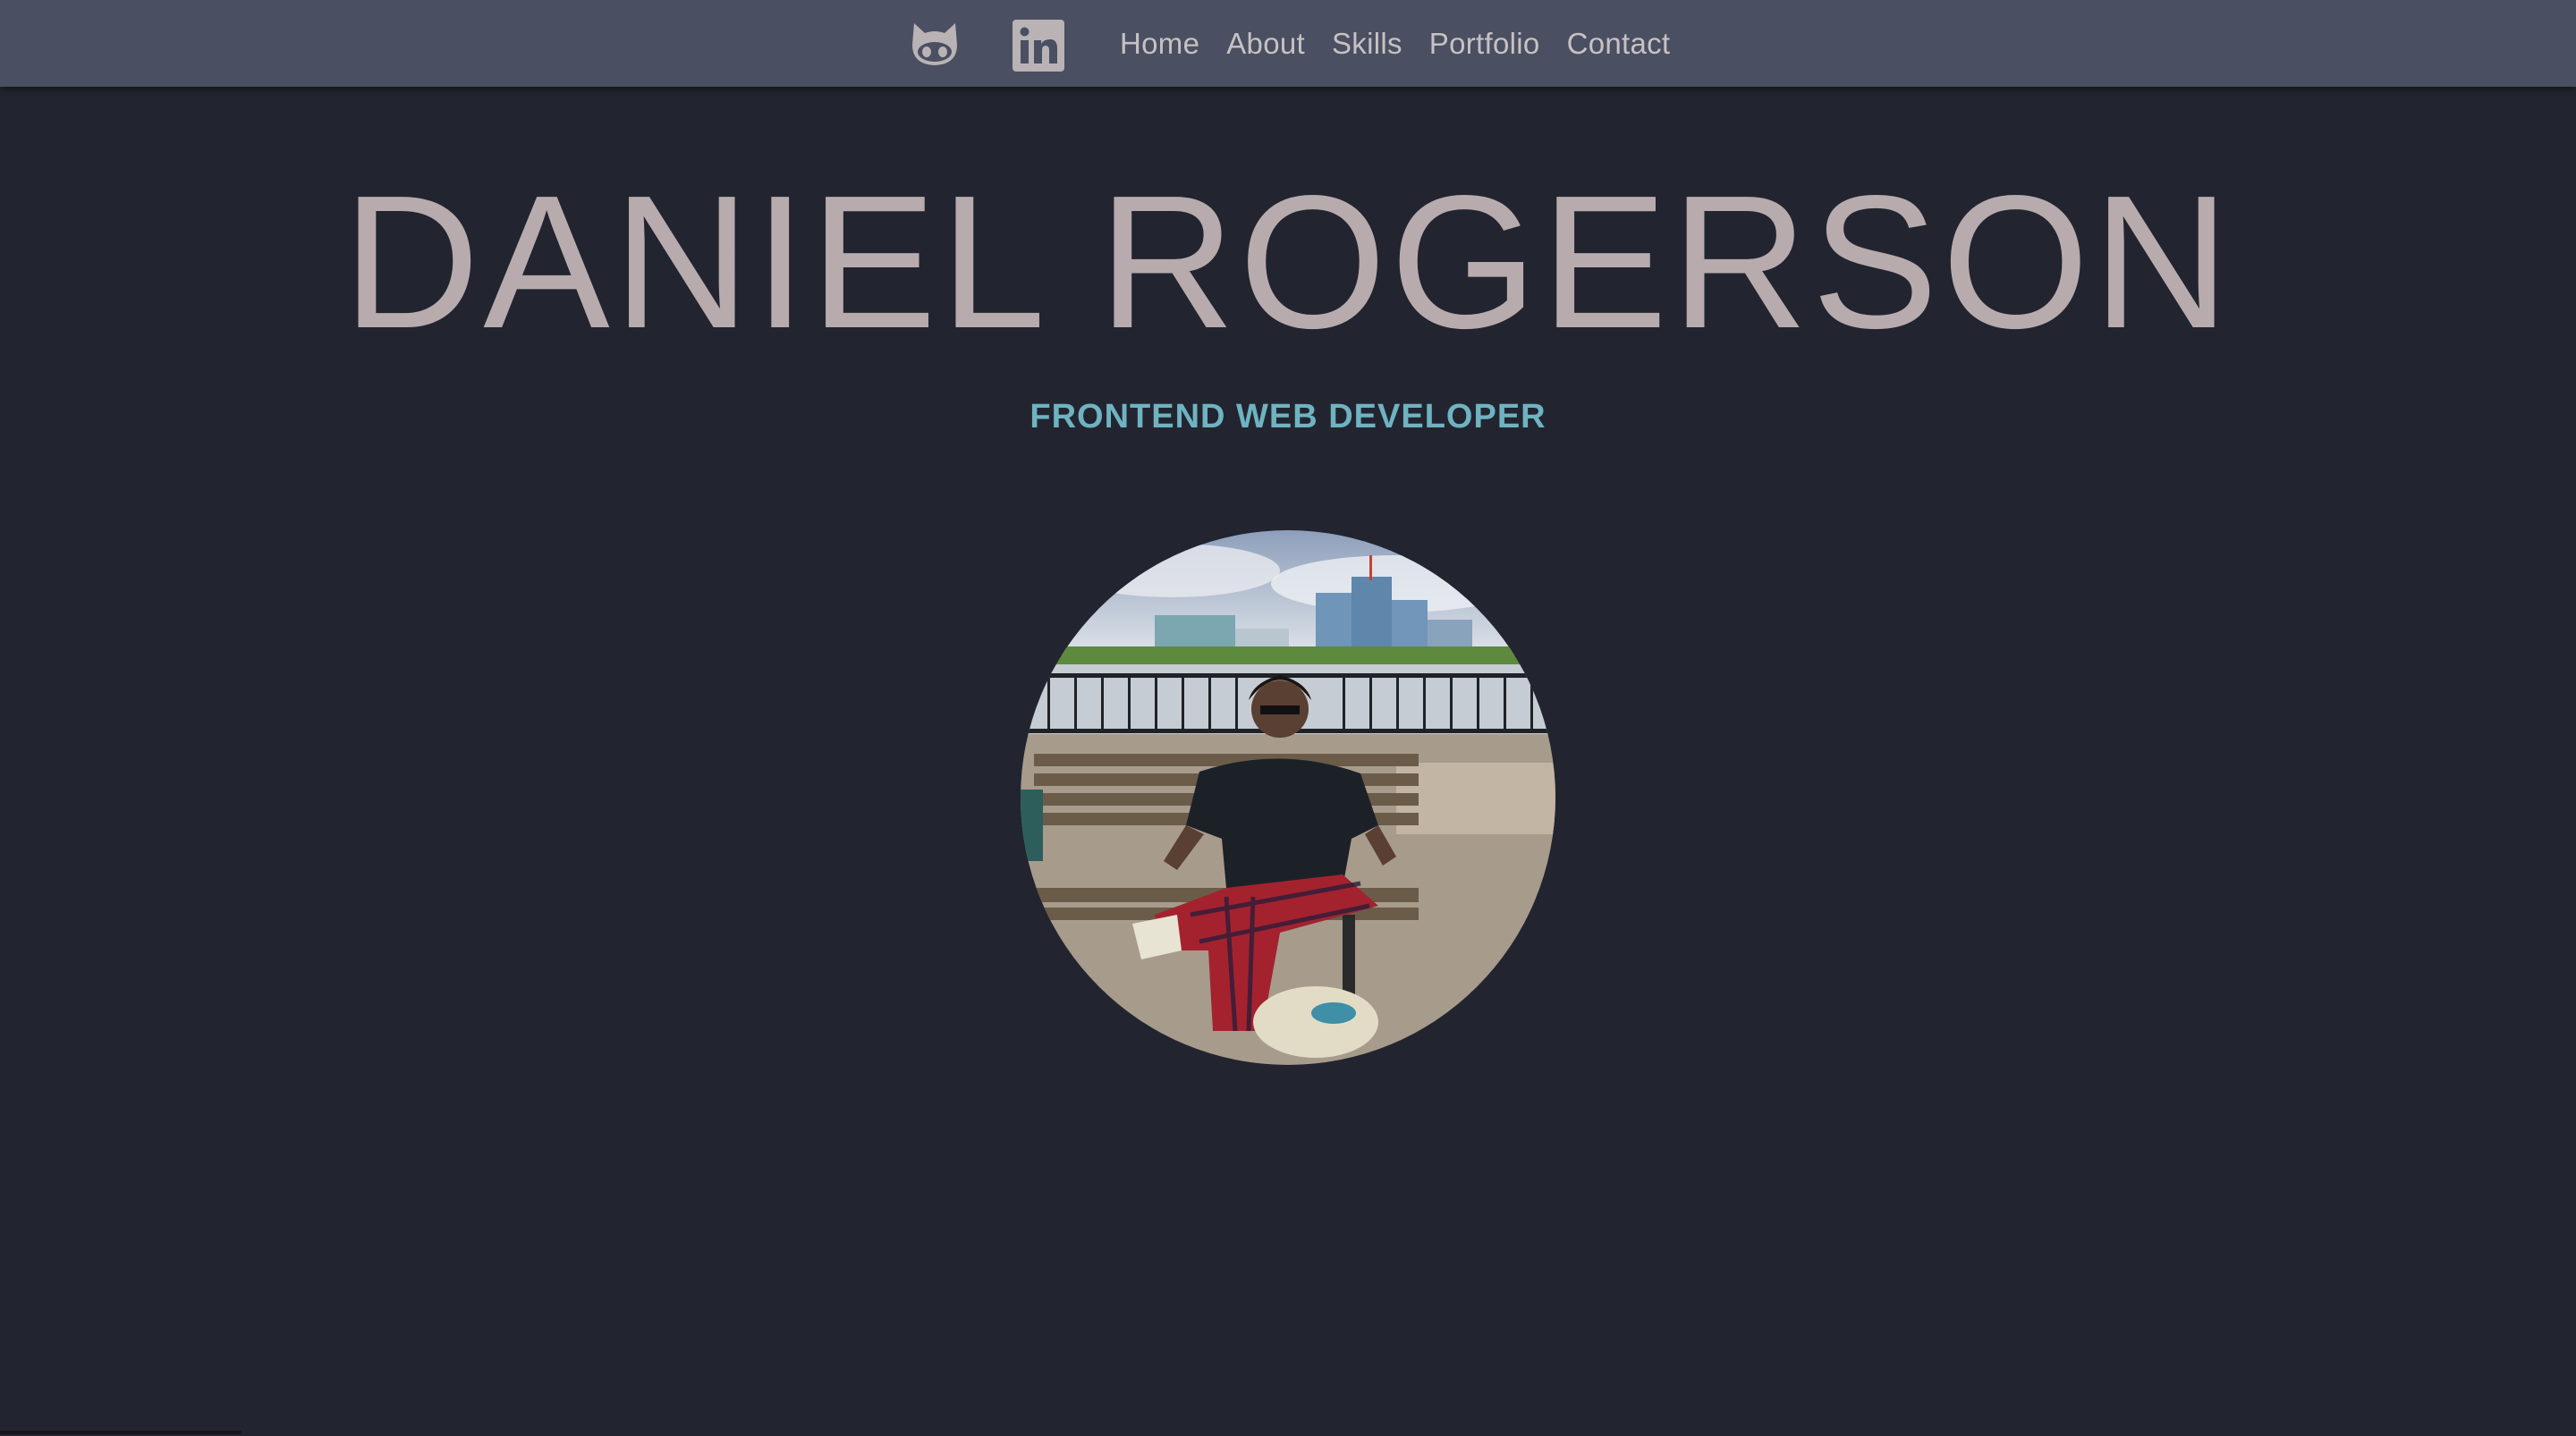 Image resolution: width=2576 pixels, height=1436 pixels. Describe the element at coordinates (121, 1432) in the screenshot. I see `scroll-indicator` at that location.